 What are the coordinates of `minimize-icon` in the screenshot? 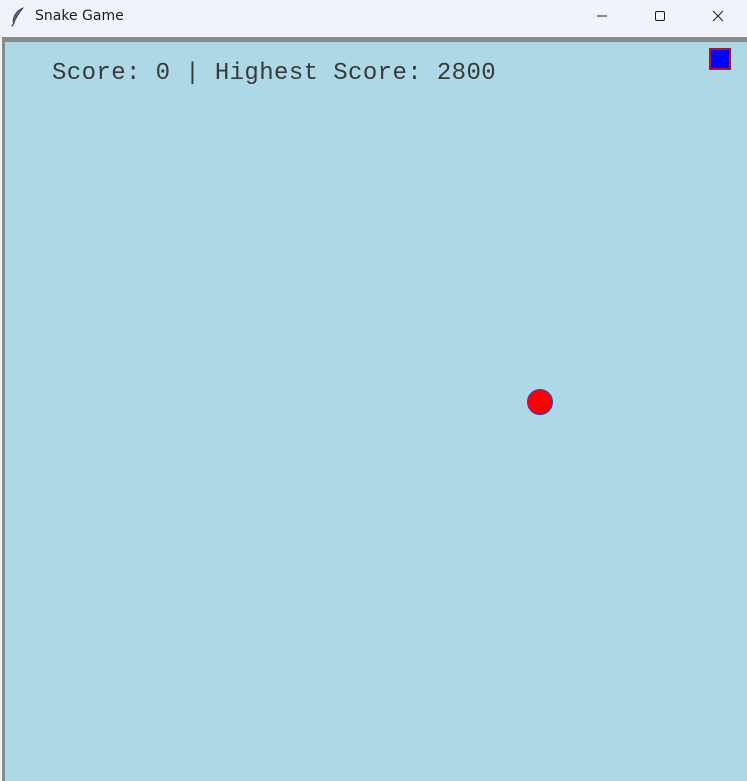 It's located at (602, 16).